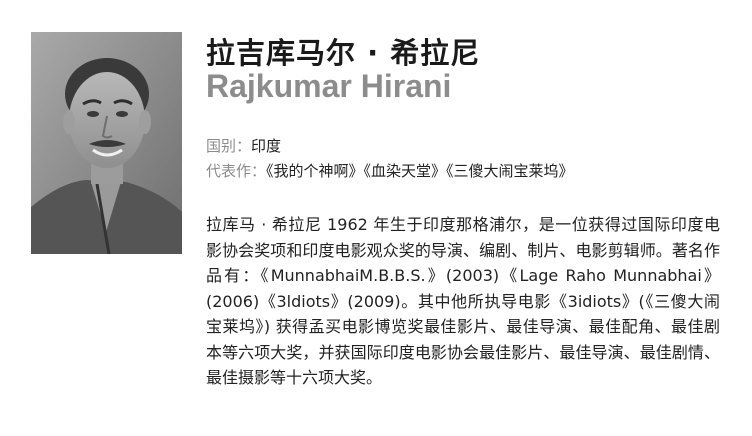  I want to click on country-row: 国别：印度, so click(243, 145).